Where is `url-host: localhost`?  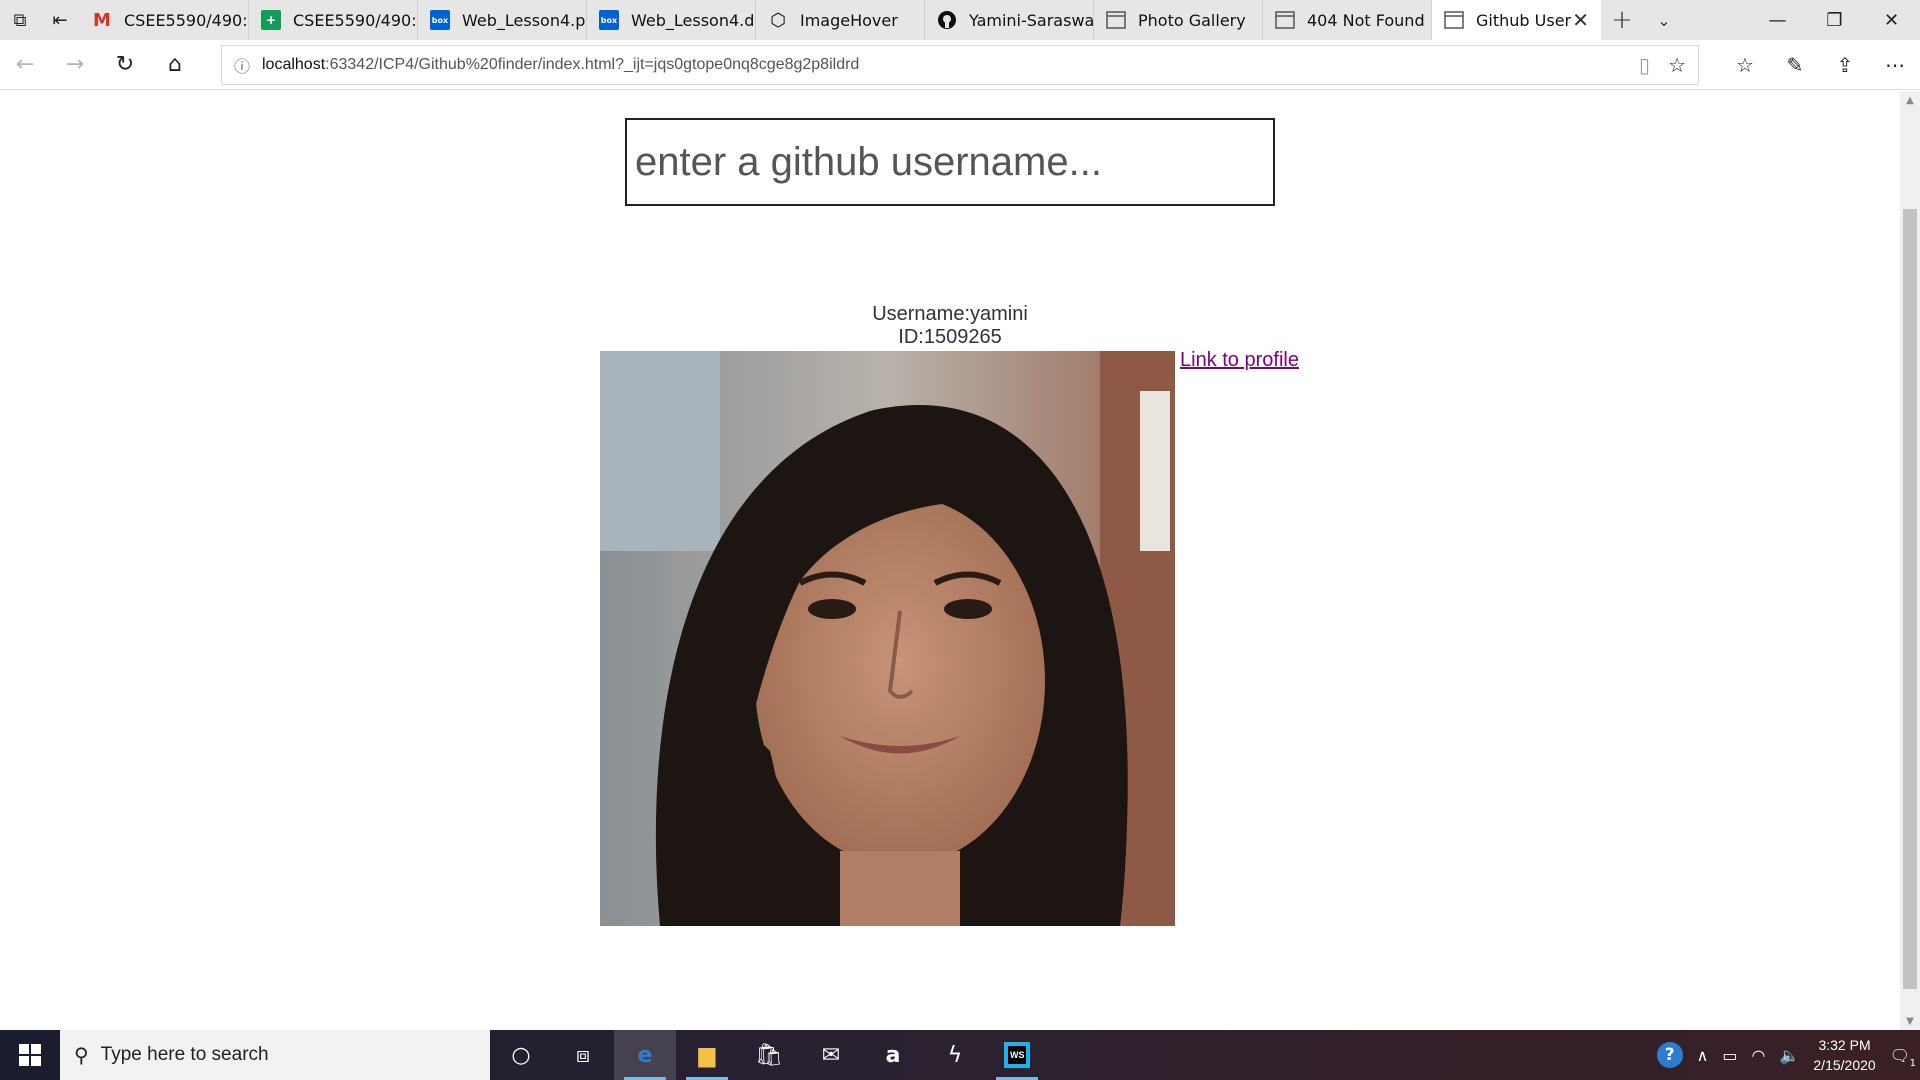 url-host: localhost is located at coordinates (294, 64).